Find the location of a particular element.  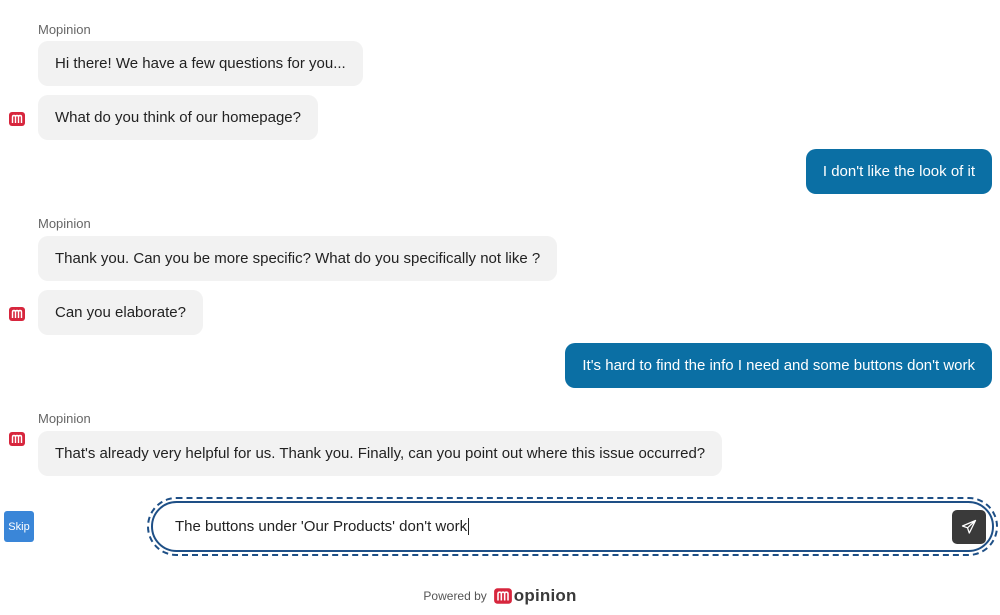

brand-logo: opinion is located at coordinates (535, 596).